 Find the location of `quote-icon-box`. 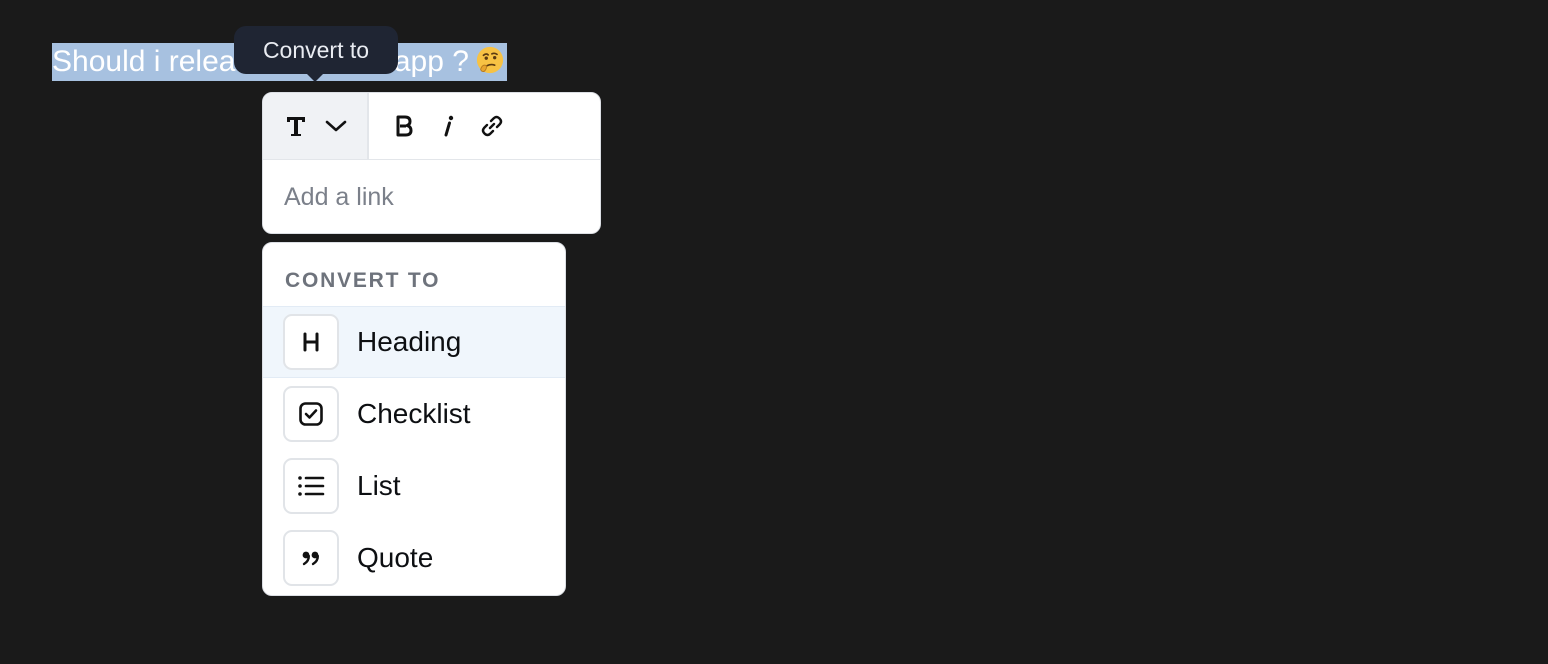

quote-icon-box is located at coordinates (311, 558).